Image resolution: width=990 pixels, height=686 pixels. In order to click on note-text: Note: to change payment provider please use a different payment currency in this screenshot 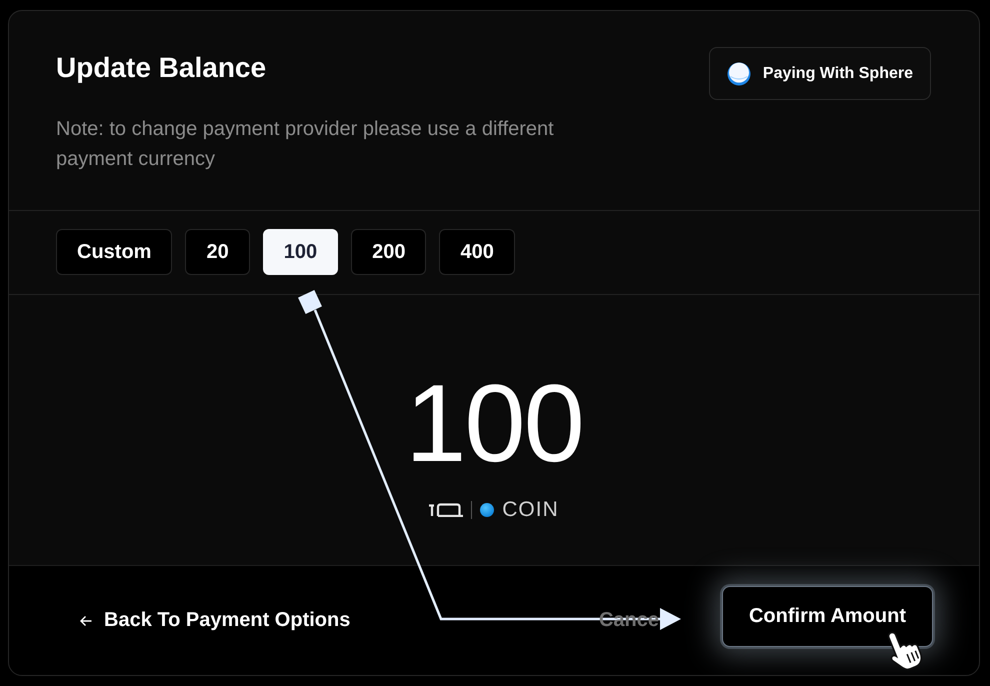, I will do `click(305, 144)`.